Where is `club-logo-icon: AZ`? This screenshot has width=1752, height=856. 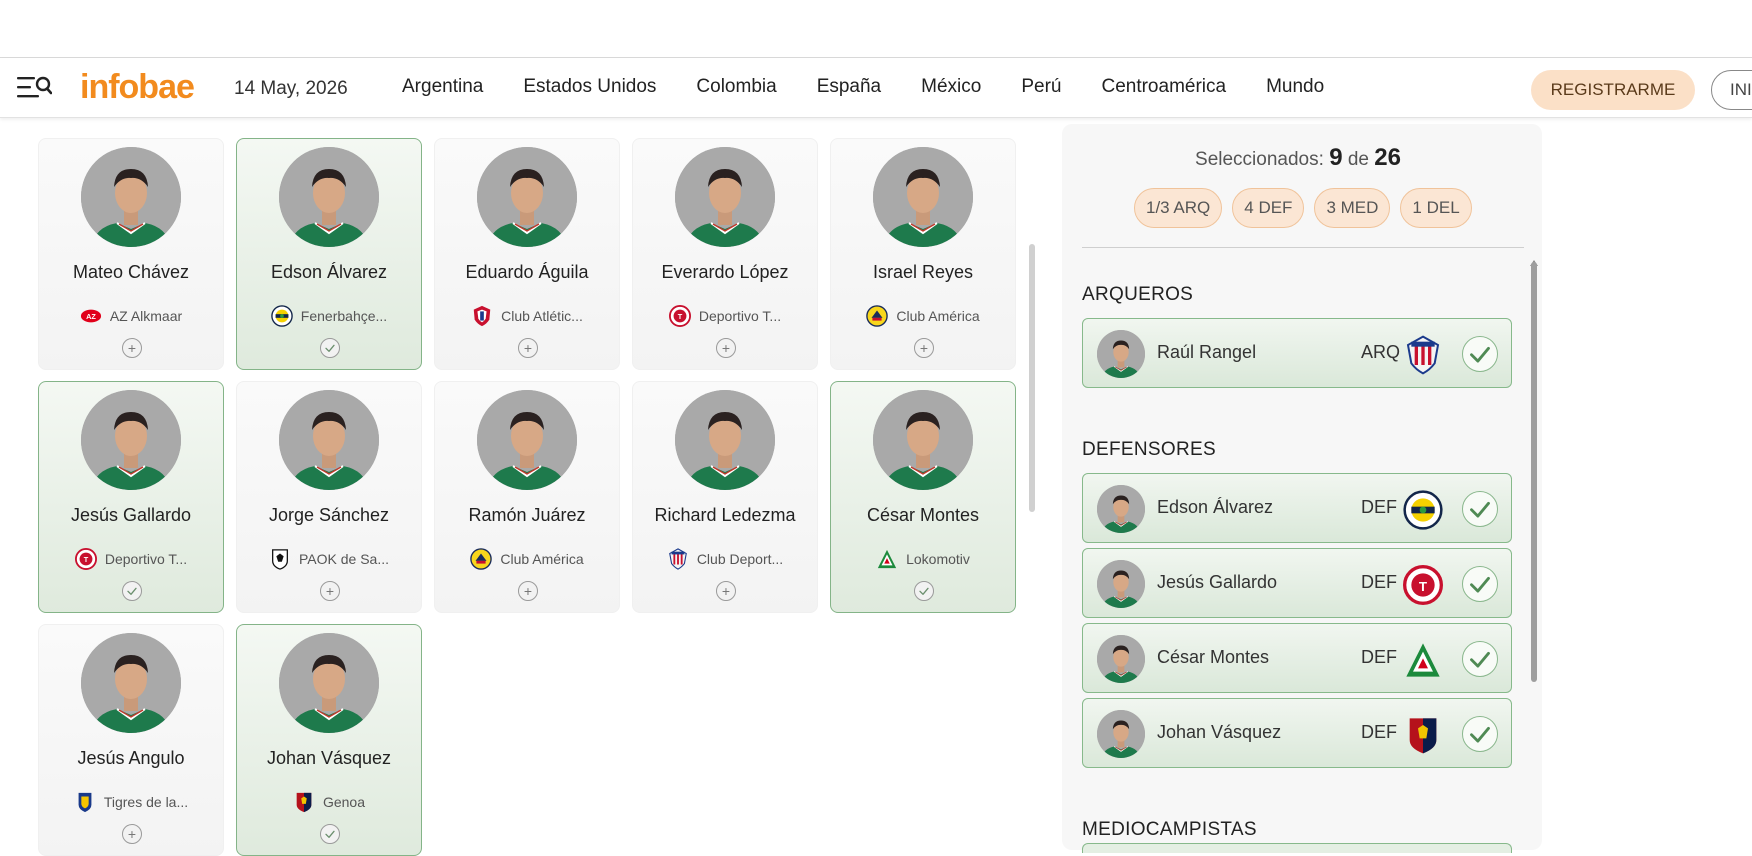 club-logo-icon: AZ is located at coordinates (91, 316).